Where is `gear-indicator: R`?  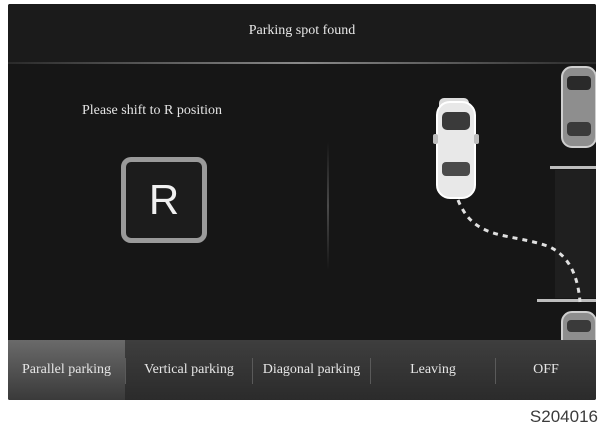
gear-indicator: R is located at coordinates (164, 200).